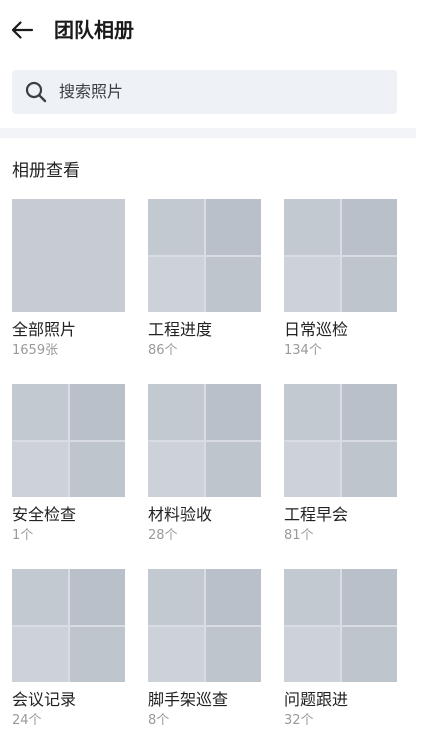 This screenshot has height=744, width=436. Describe the element at coordinates (316, 699) in the screenshot. I see `album-name: 问题跟进` at that location.